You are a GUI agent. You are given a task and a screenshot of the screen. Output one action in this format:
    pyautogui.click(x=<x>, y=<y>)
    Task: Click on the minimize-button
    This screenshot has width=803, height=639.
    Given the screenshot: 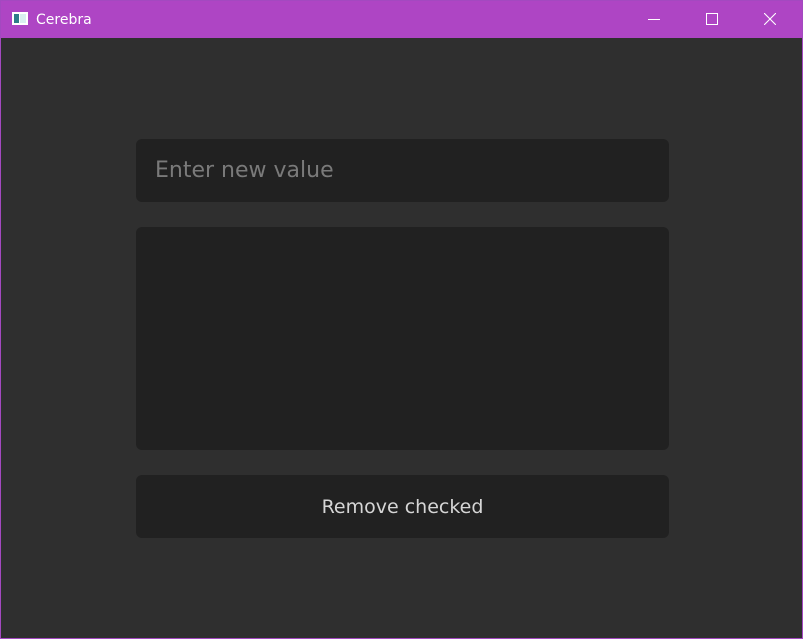 What is the action you would take?
    pyautogui.click(x=654, y=19)
    